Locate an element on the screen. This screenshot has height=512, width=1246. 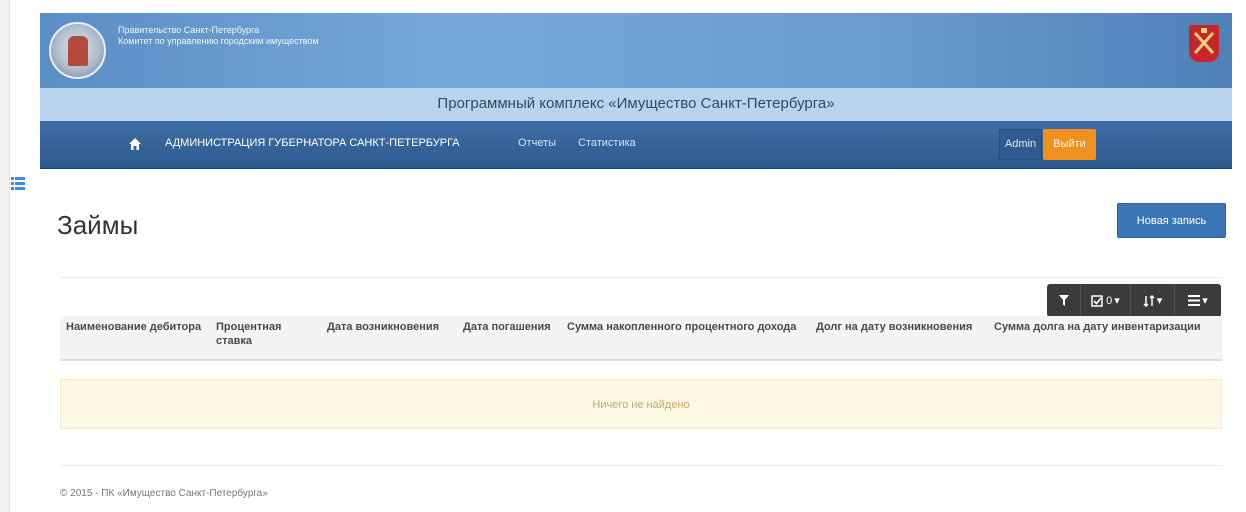
filter-icon is located at coordinates (1063, 300).